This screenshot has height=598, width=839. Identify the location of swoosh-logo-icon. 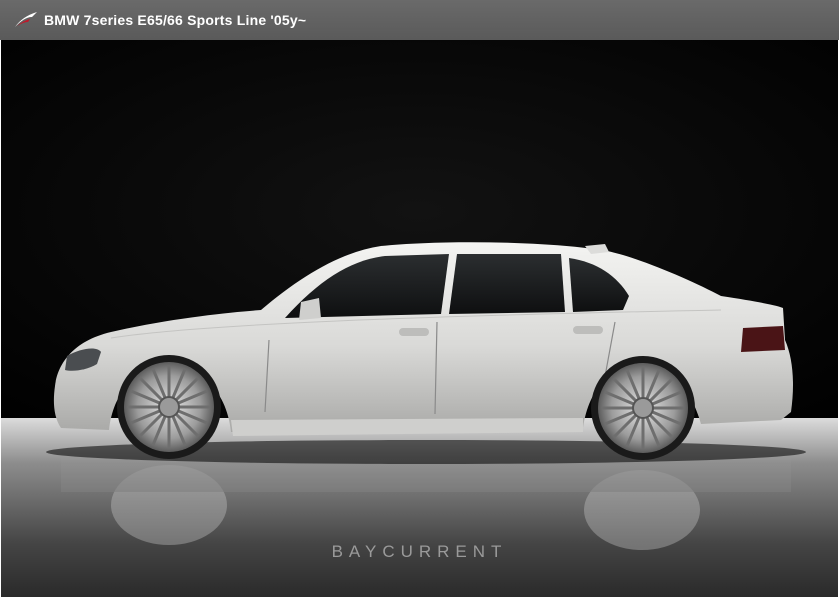
(26, 19).